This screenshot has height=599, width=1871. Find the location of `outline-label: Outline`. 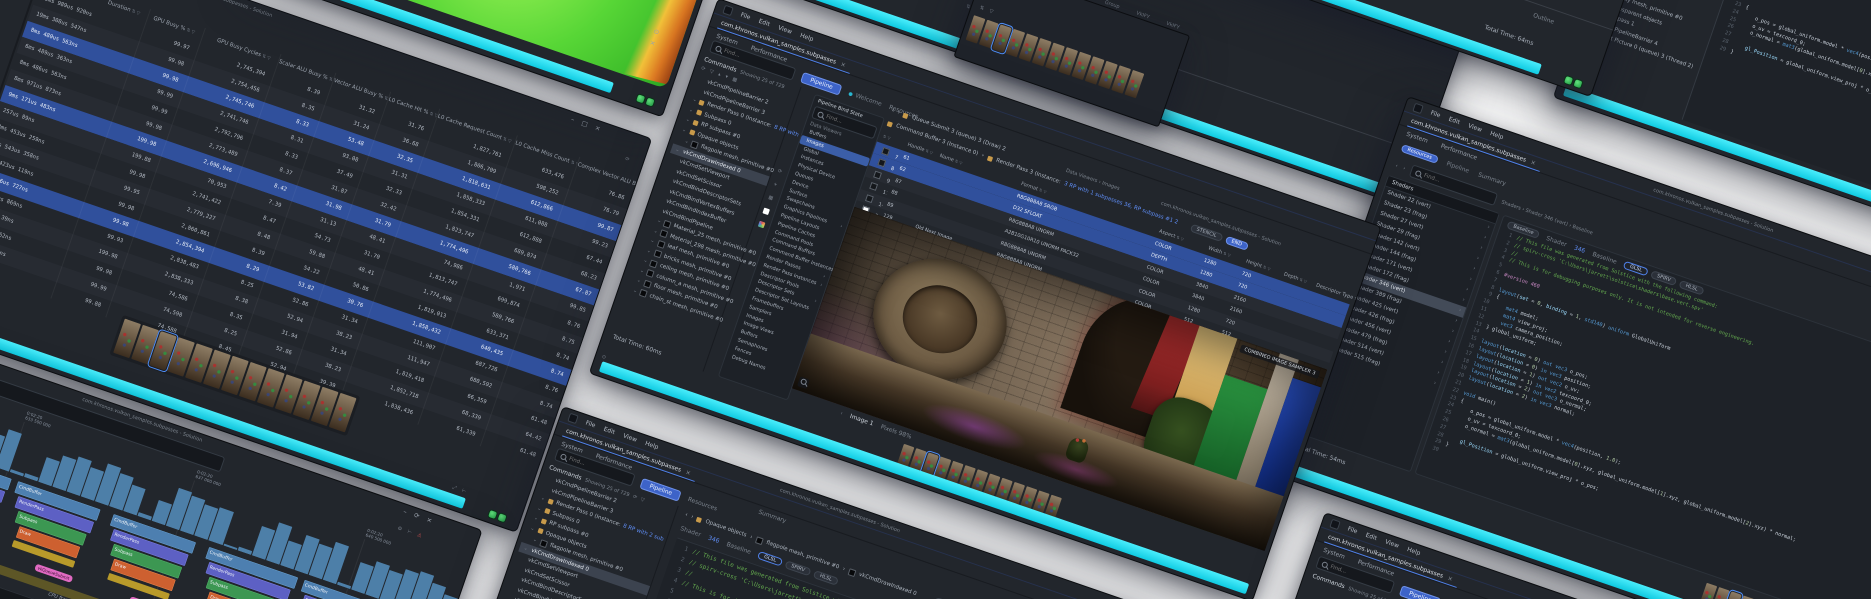

outline-label: Outline is located at coordinates (1543, 19).